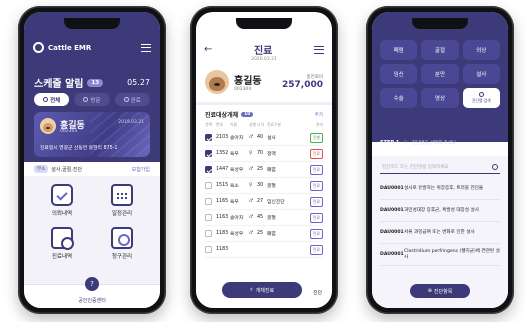 The width and height of the screenshot is (526, 322). What do you see at coordinates (264, 103) in the screenshot?
I see `divider` at bounding box center [264, 103].